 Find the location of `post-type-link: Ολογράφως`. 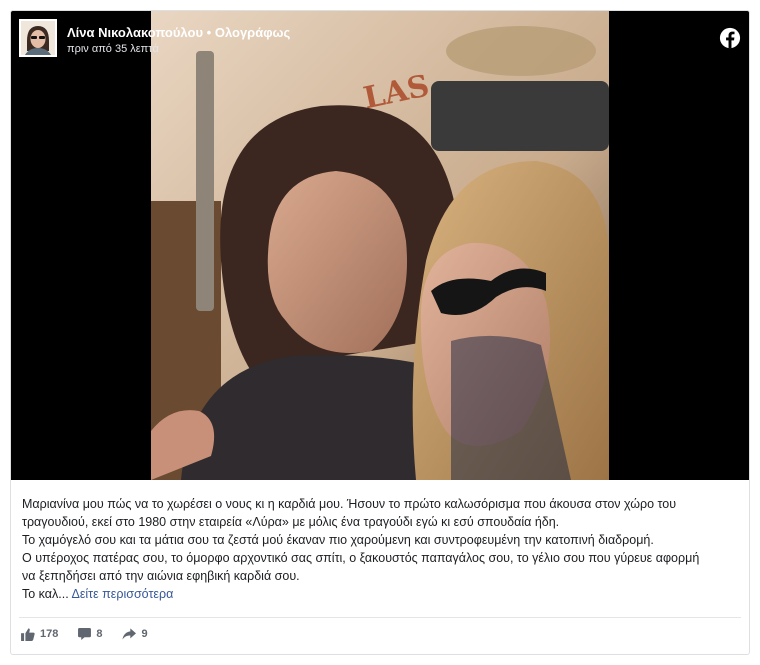

post-type-link: Ολογράφως is located at coordinates (252, 32).